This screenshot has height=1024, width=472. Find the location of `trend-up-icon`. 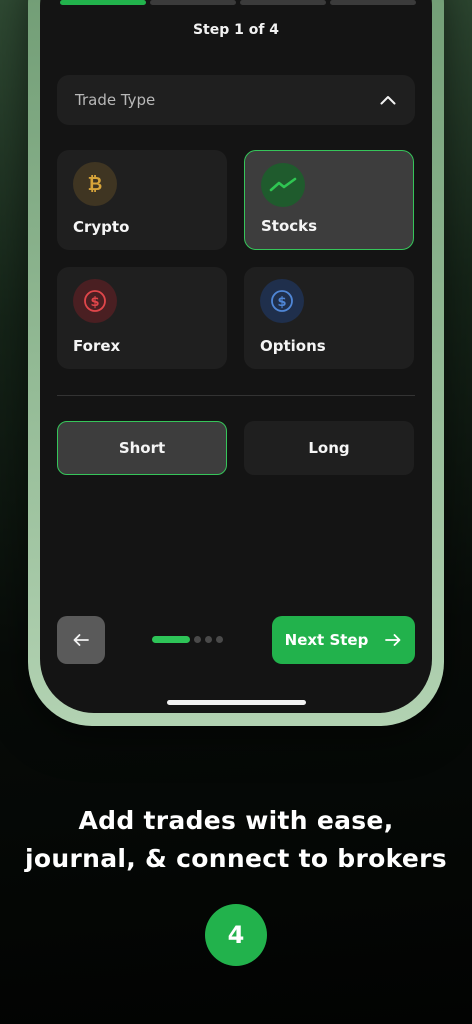

trend-up-icon is located at coordinates (283, 185).